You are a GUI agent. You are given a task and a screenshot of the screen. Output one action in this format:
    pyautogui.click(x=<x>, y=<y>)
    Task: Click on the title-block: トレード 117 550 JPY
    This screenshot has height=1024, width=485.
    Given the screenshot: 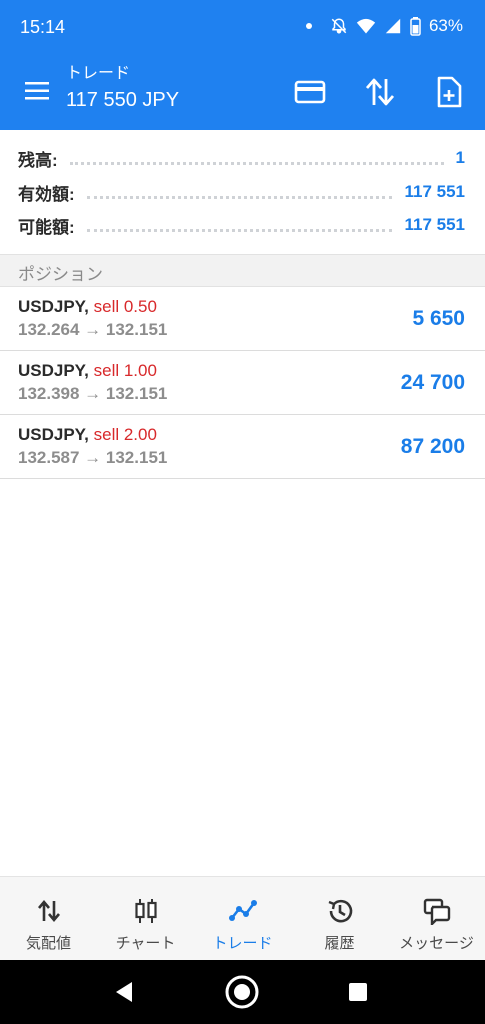 What is the action you would take?
    pyautogui.click(x=122, y=89)
    